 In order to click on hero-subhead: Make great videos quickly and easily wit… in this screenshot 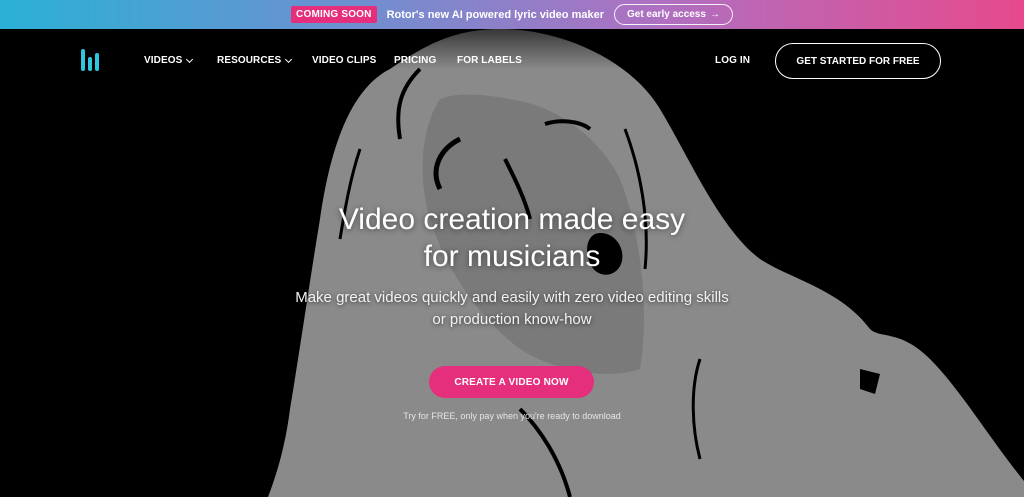, I will do `click(512, 309)`.